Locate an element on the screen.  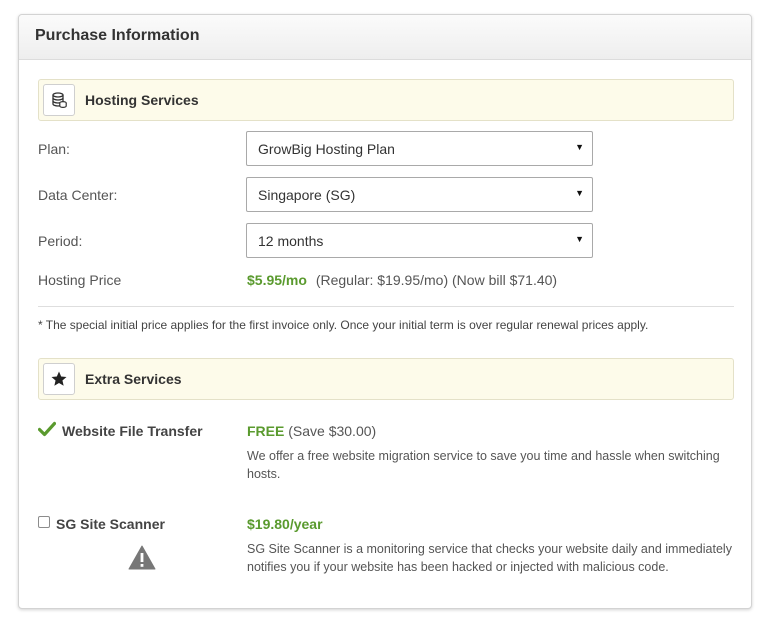
site-scanner-name: SG Site Scanner is located at coordinates (110, 524).